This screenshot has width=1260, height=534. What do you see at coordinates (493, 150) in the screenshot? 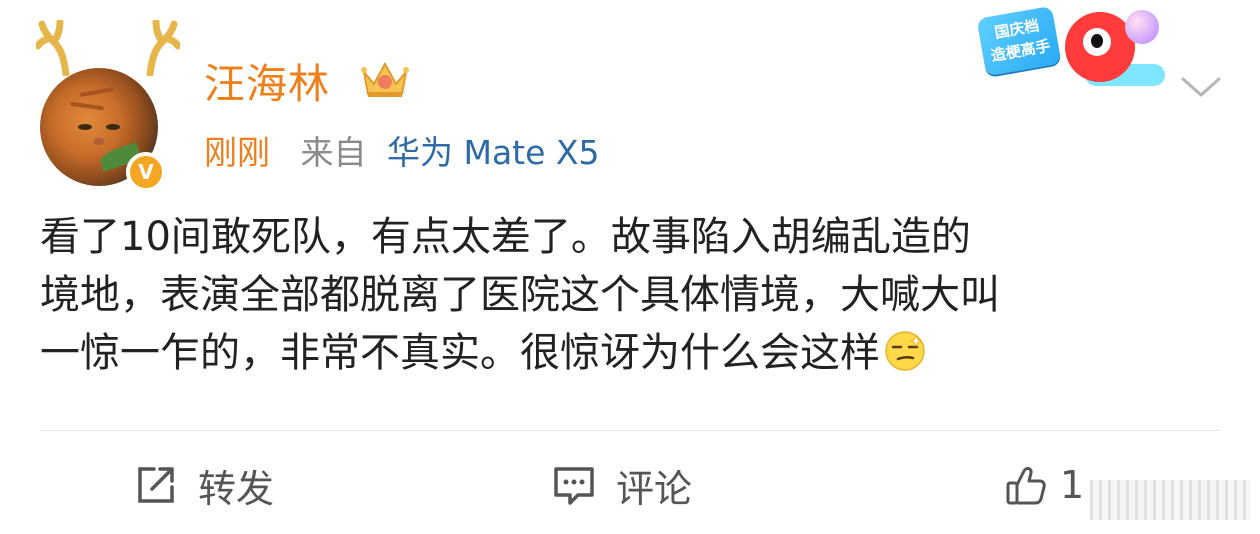
I see `source-device-link: 华为 Mate X5` at bounding box center [493, 150].